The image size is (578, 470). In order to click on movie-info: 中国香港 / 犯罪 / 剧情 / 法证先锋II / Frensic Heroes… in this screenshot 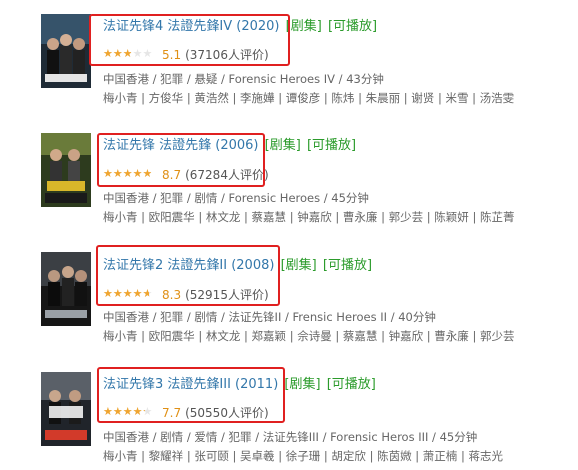, I will do `click(269, 317)`.